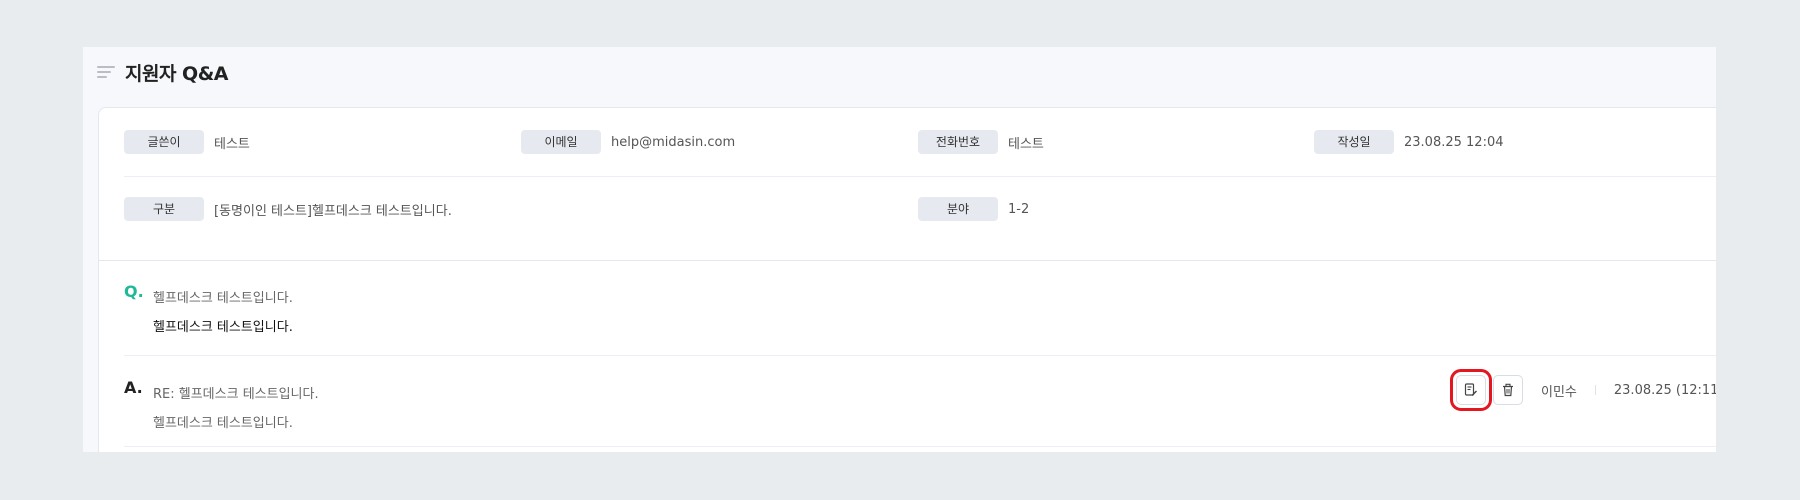 The width and height of the screenshot is (1800, 500). I want to click on writer-value: 테스트, so click(232, 144).